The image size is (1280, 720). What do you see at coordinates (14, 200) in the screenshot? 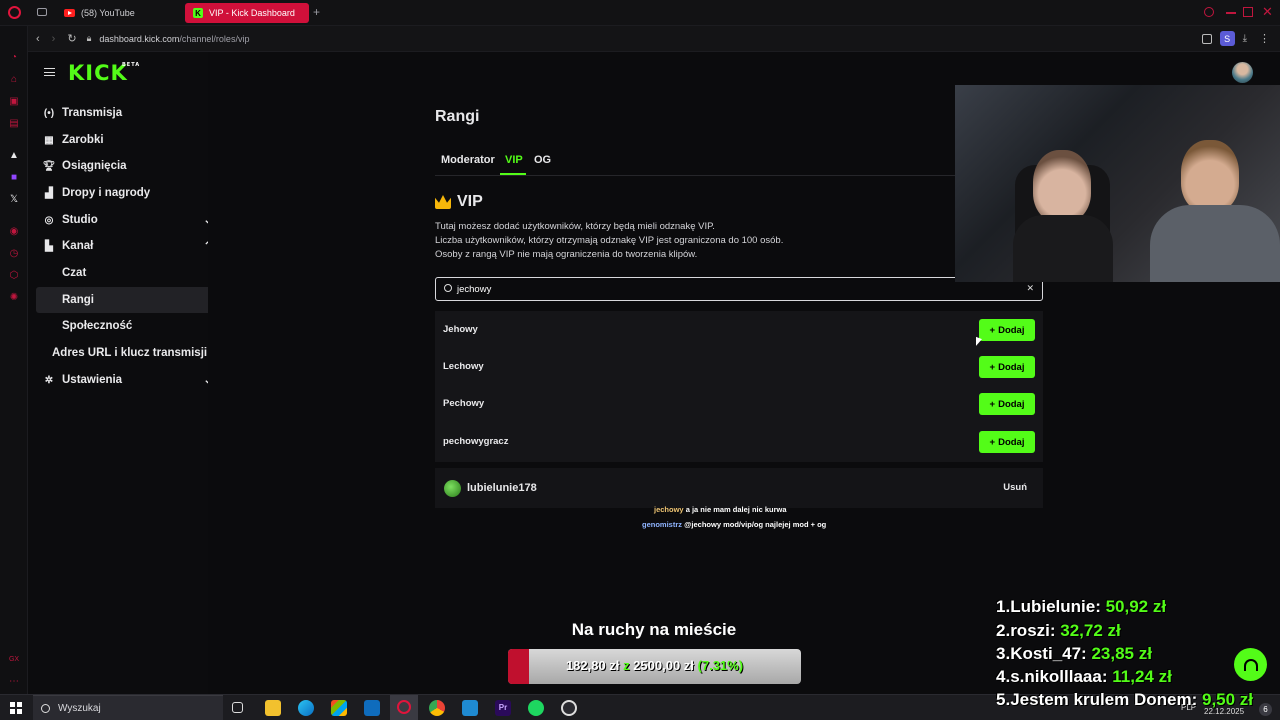
I see `x-icon: 𝕏` at bounding box center [14, 200].